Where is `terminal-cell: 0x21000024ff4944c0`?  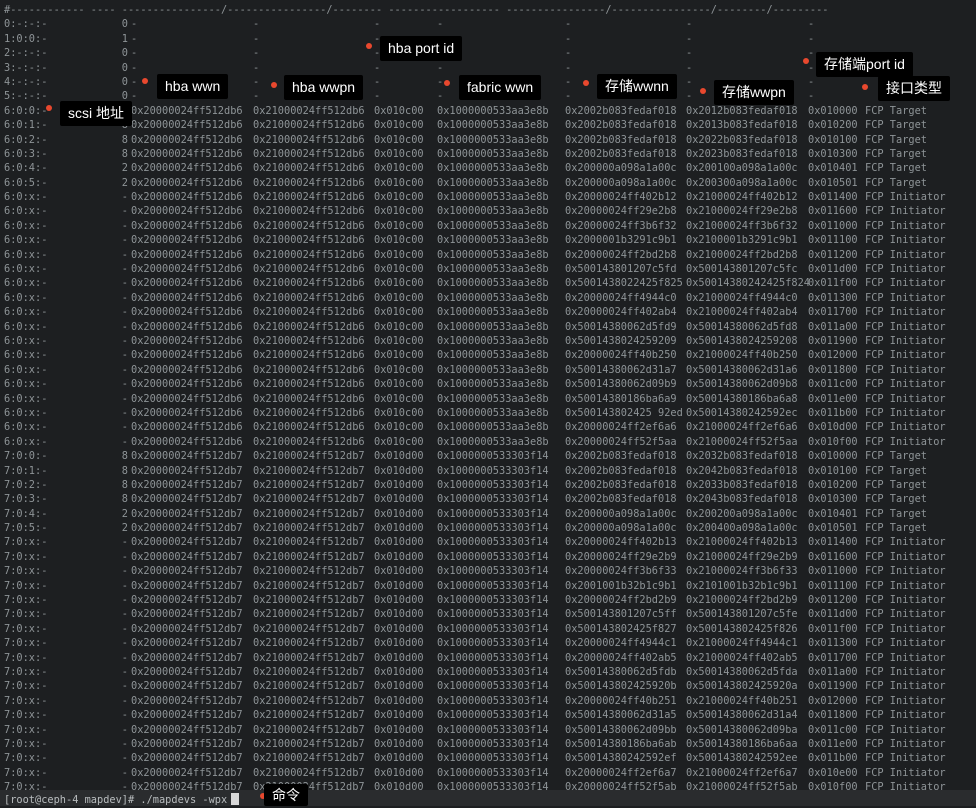 terminal-cell: 0x21000024ff4944c0 is located at coordinates (742, 297).